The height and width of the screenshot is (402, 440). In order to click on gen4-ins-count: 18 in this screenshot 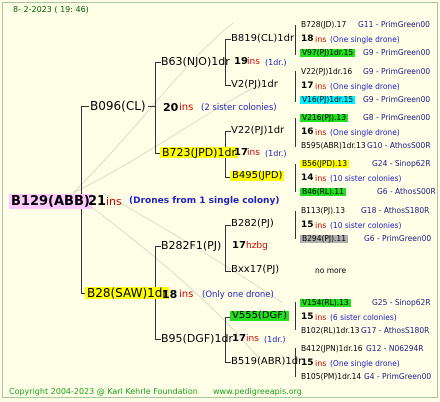, I will do `click(307, 39)`.